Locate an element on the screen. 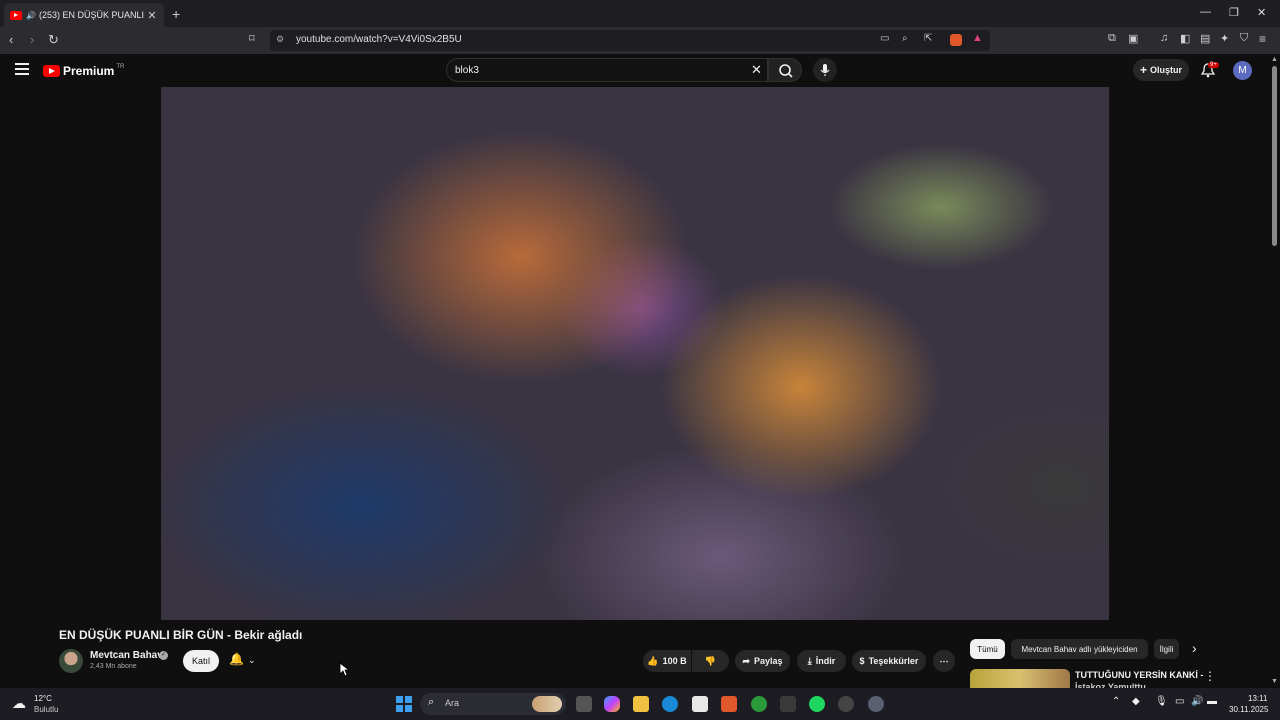 The width and height of the screenshot is (1280, 720). page-scrollbar is located at coordinates (1274, 156).